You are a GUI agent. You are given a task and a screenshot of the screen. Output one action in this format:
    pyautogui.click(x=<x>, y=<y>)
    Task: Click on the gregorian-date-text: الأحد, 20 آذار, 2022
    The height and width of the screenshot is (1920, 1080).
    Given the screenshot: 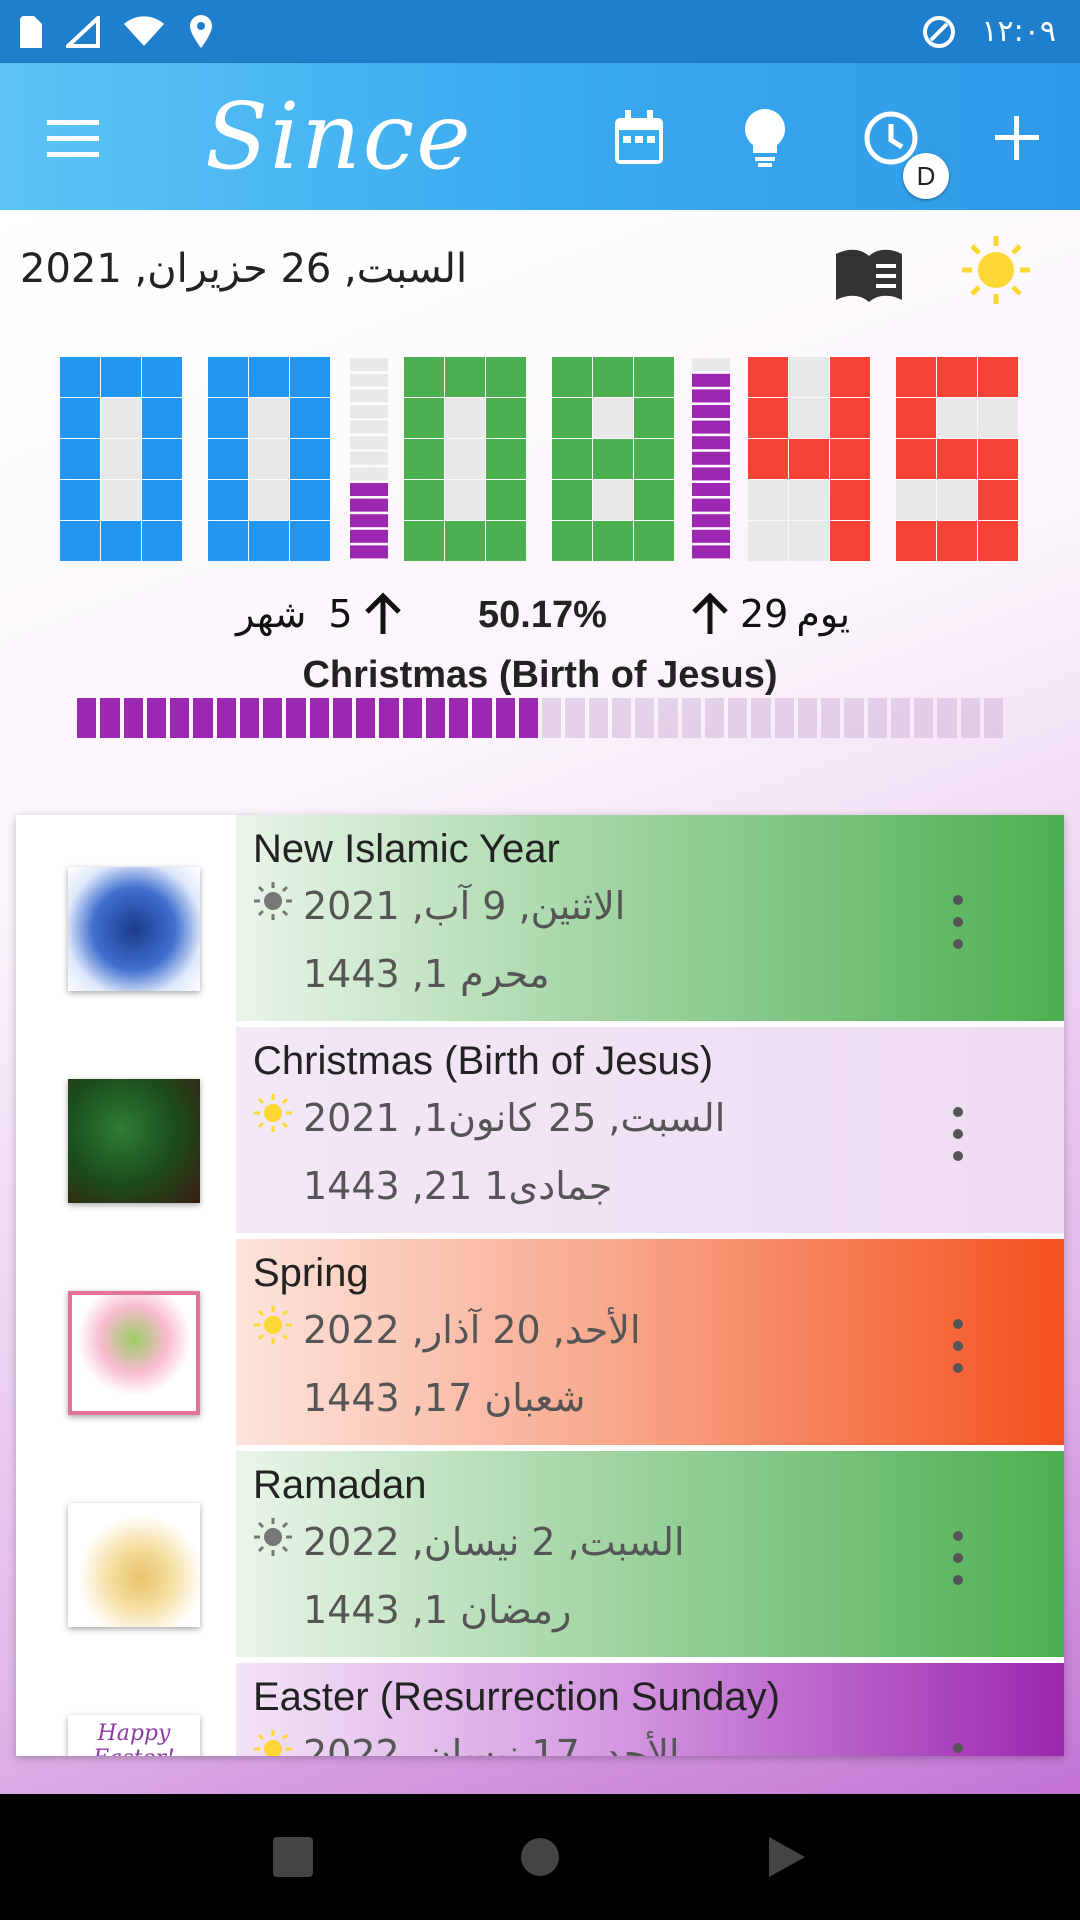 What is the action you would take?
    pyautogui.click(x=472, y=1329)
    